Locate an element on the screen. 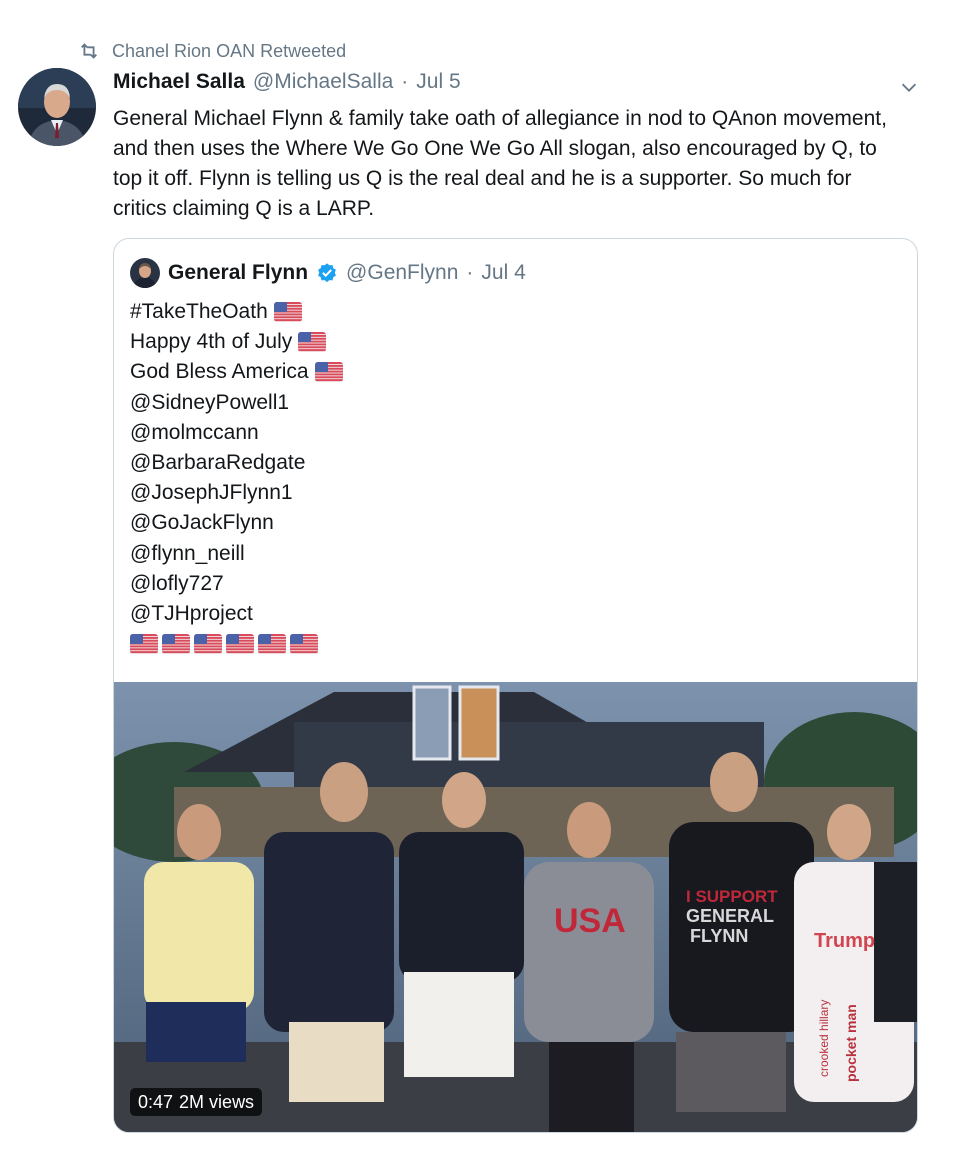 The image size is (980, 1150). shirt-text-general: GENERAL is located at coordinates (730, 916).